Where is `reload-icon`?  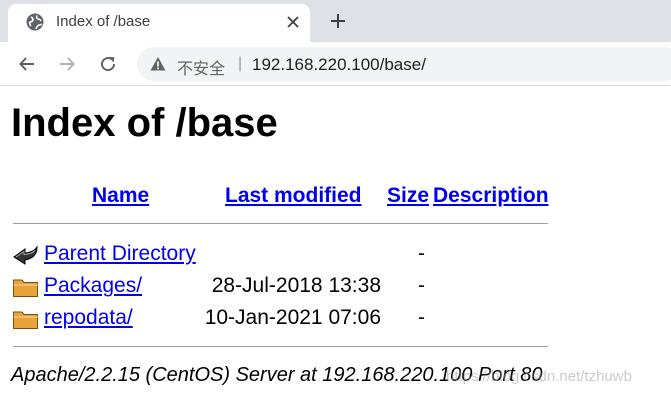
reload-icon is located at coordinates (108, 64).